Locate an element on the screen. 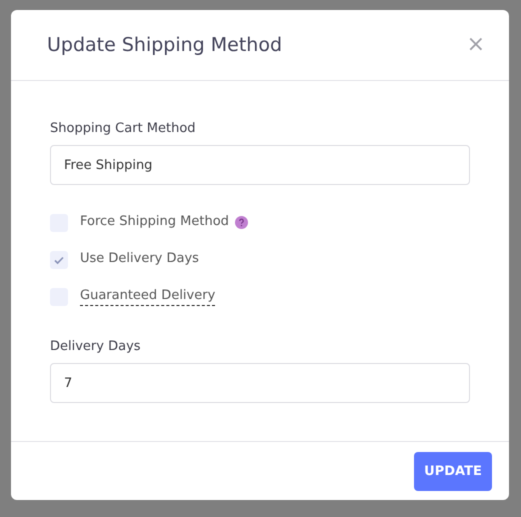 The width and height of the screenshot is (521, 517). help-icon is located at coordinates (241, 222).